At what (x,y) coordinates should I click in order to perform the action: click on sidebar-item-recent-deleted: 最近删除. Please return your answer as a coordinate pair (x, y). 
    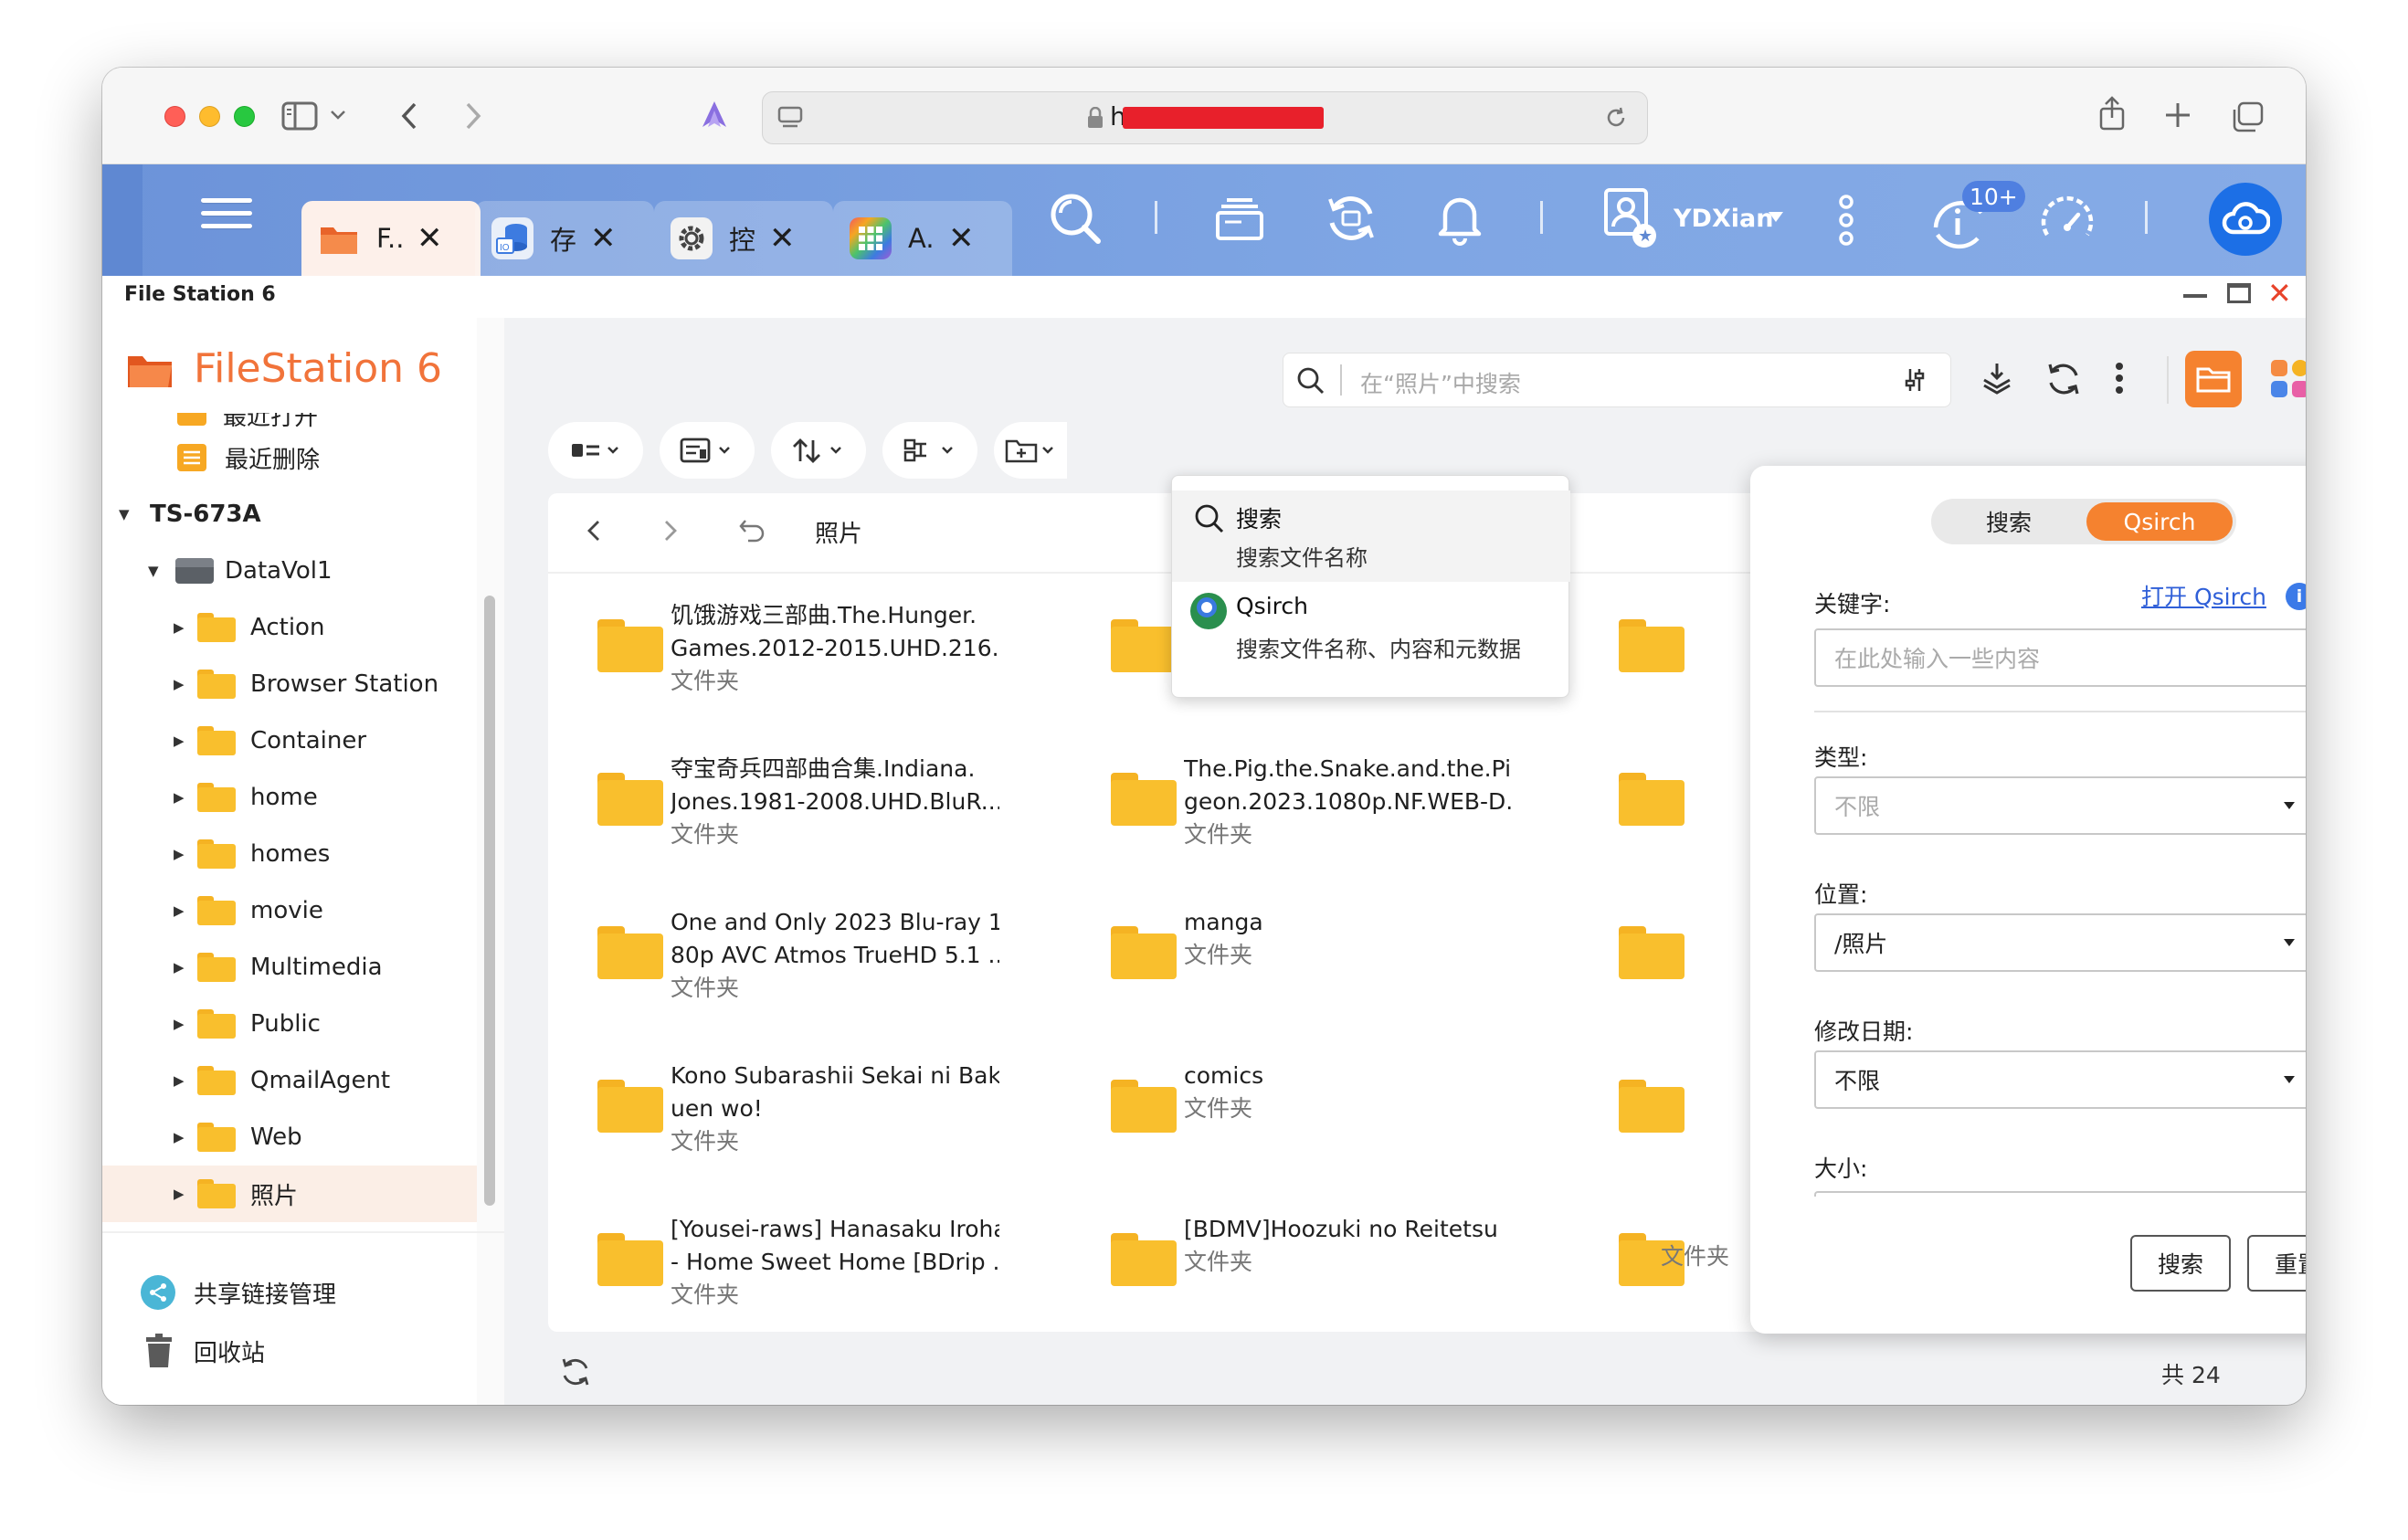
    Looking at the image, I should click on (289, 457).